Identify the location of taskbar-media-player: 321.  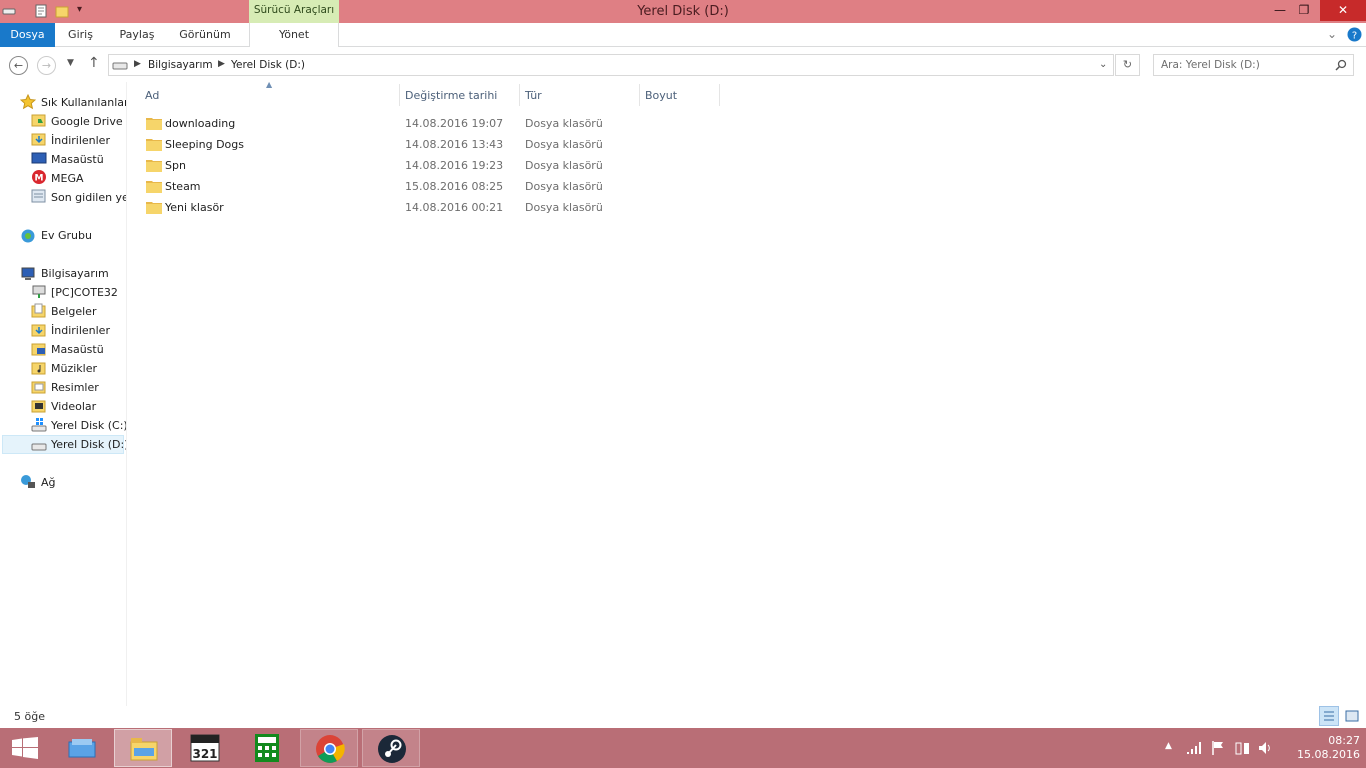
(205, 748).